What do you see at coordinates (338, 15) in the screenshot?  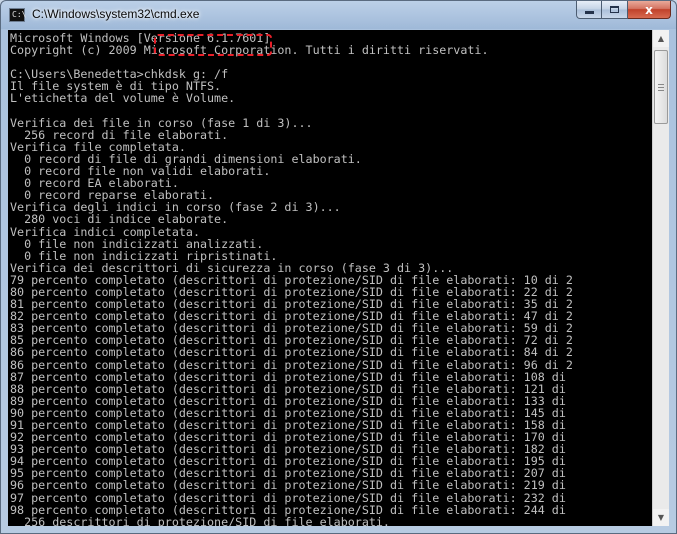 I see `title-bar: C:\ C:\Windows\system32\cmd.exe x` at bounding box center [338, 15].